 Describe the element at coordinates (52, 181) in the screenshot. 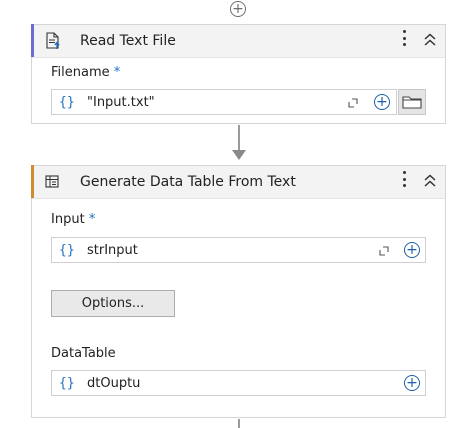

I see `data-table-icon` at that location.